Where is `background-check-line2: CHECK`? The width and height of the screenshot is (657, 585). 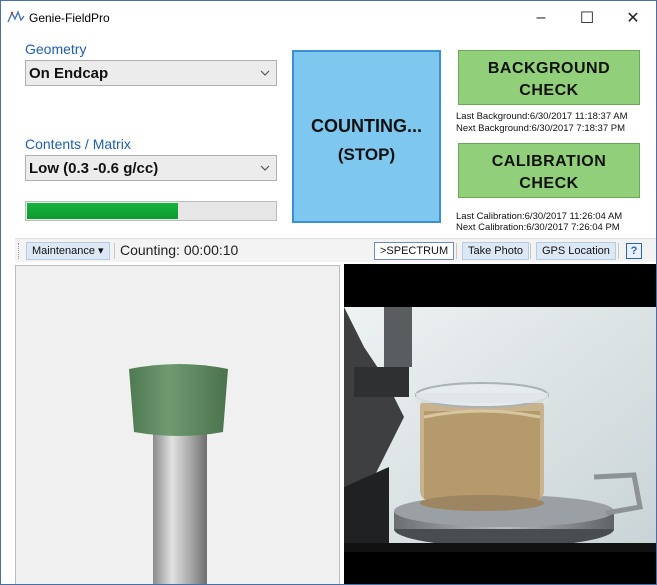 background-check-line2: CHECK is located at coordinates (549, 90).